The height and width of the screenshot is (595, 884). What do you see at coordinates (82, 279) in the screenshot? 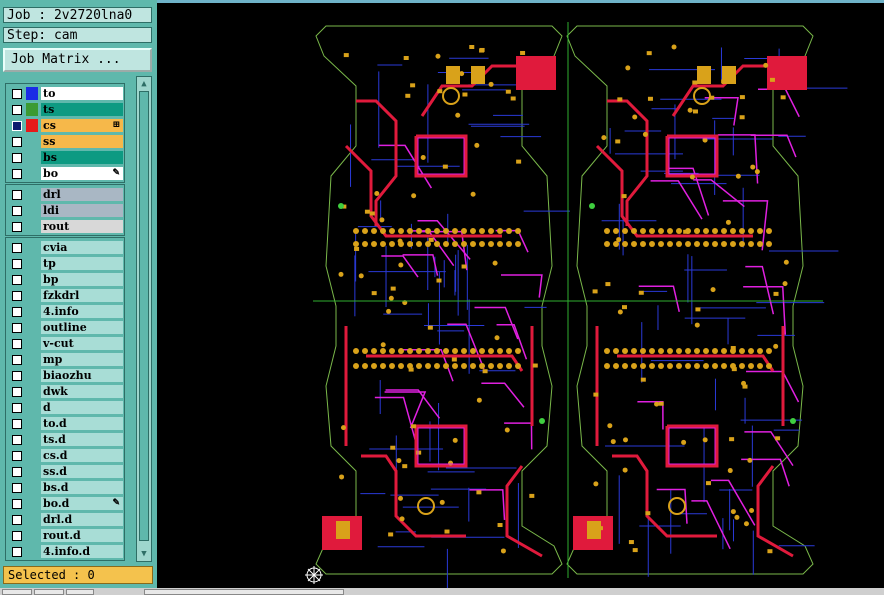
I see `layer-name: bp` at bounding box center [82, 279].